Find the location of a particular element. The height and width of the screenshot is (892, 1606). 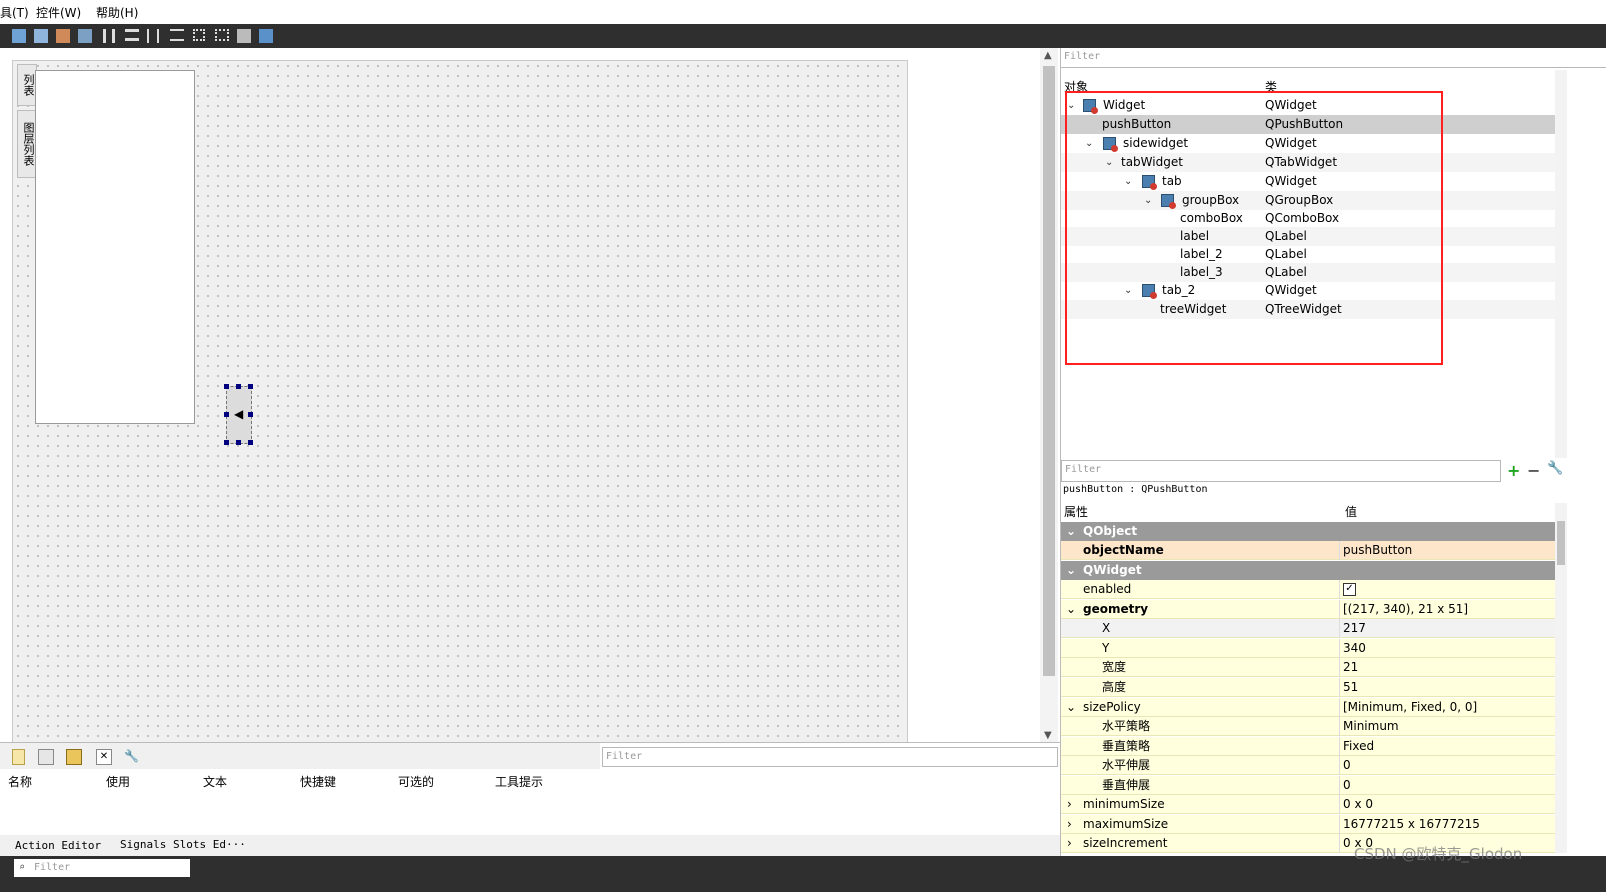

edit-widgets-icon is located at coordinates (19, 36).